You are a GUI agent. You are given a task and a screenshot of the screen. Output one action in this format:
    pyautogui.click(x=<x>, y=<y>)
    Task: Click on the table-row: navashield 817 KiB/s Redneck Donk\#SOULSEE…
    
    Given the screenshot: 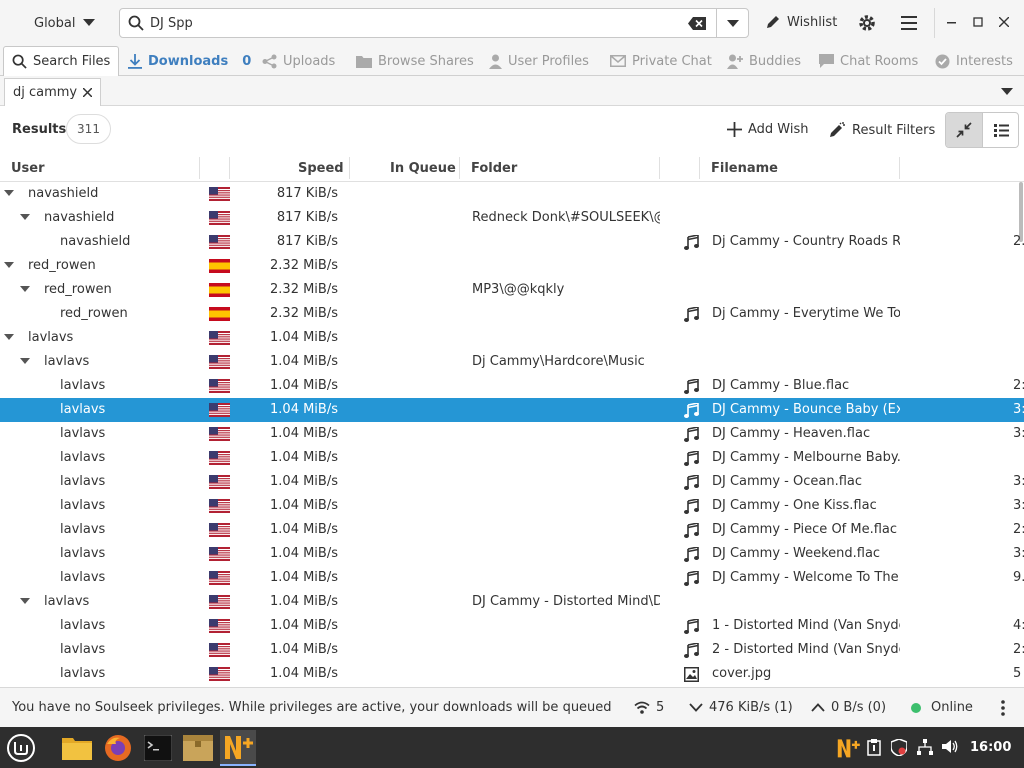 What is the action you would take?
    pyautogui.click(x=512, y=218)
    